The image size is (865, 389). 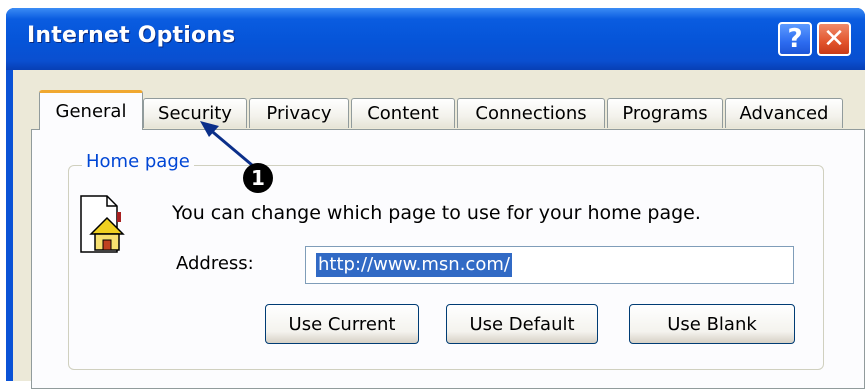 I want to click on tab-content: Content, so click(x=403, y=113).